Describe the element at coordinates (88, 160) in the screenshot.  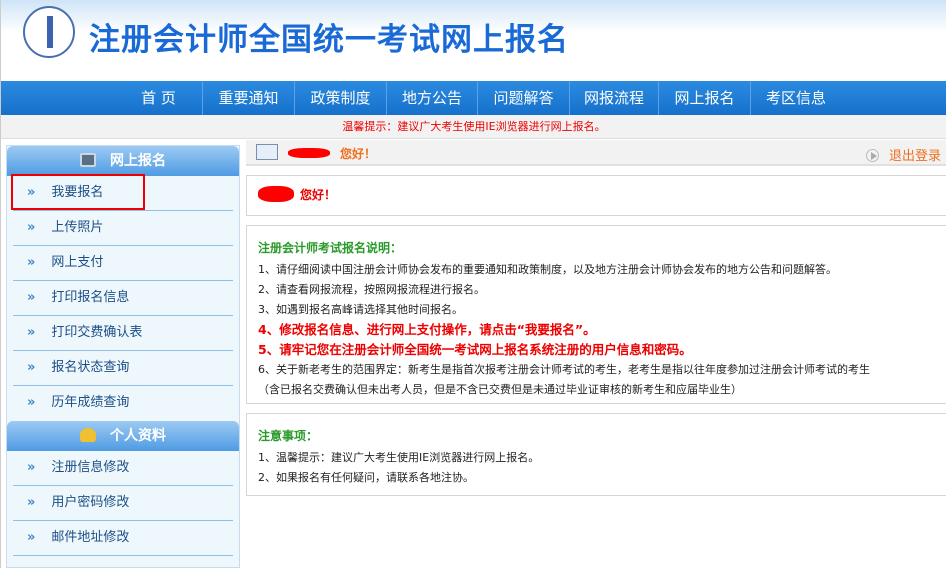
I see `monitor-icon` at that location.